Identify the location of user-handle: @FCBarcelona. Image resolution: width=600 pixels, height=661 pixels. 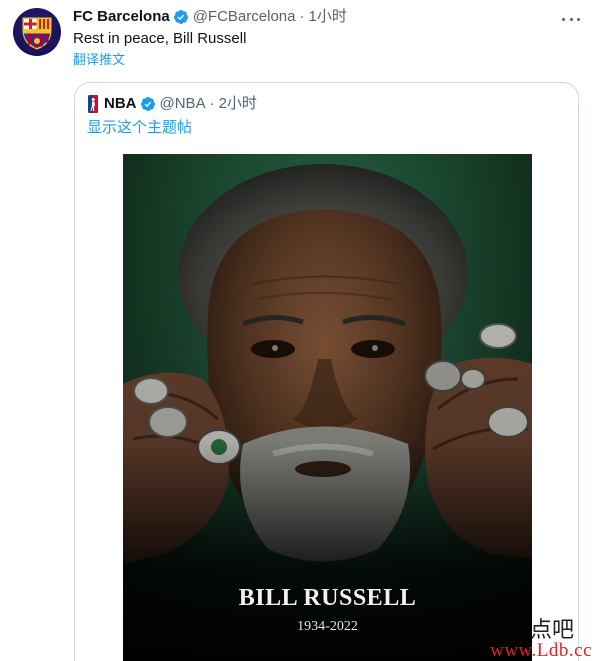
(244, 17).